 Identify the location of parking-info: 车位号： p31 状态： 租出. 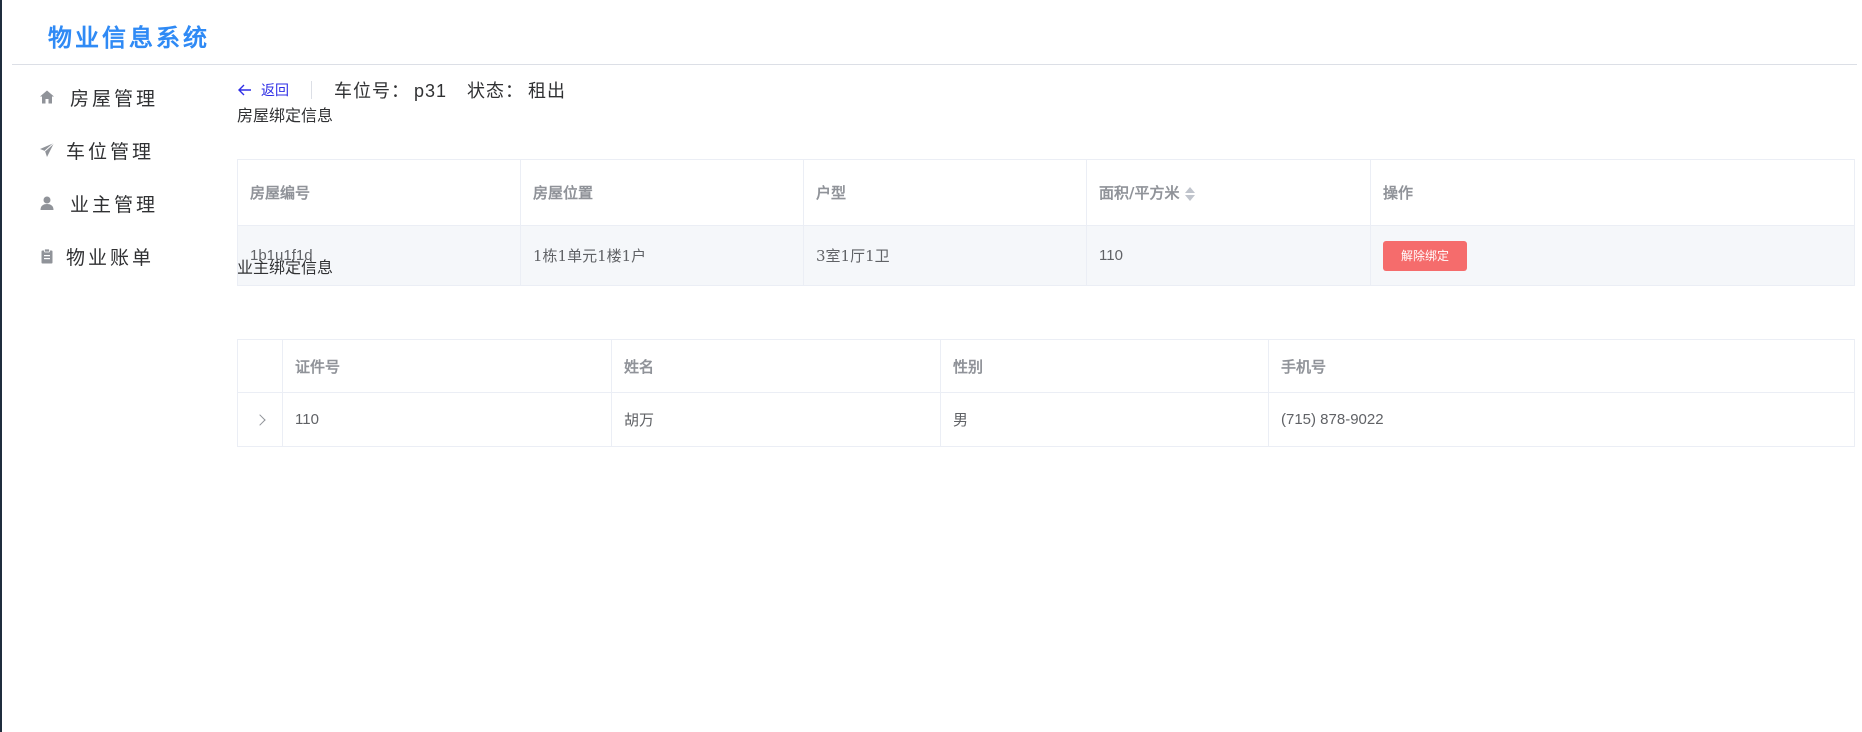
(452, 90).